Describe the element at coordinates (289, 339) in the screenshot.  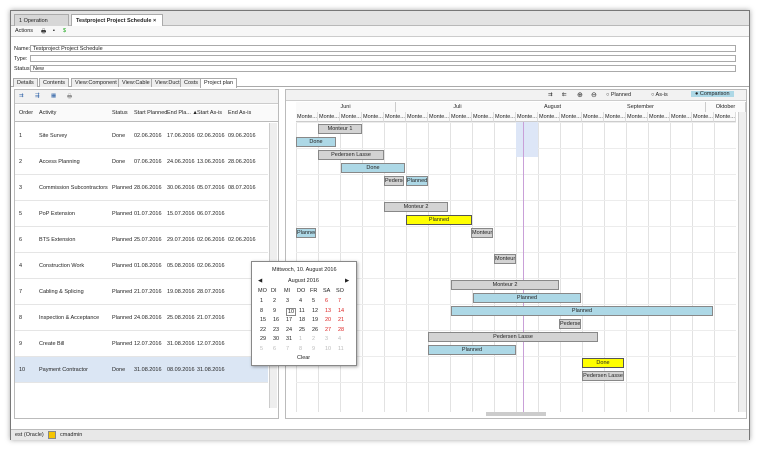
I see `calendar-day: 31` at that location.